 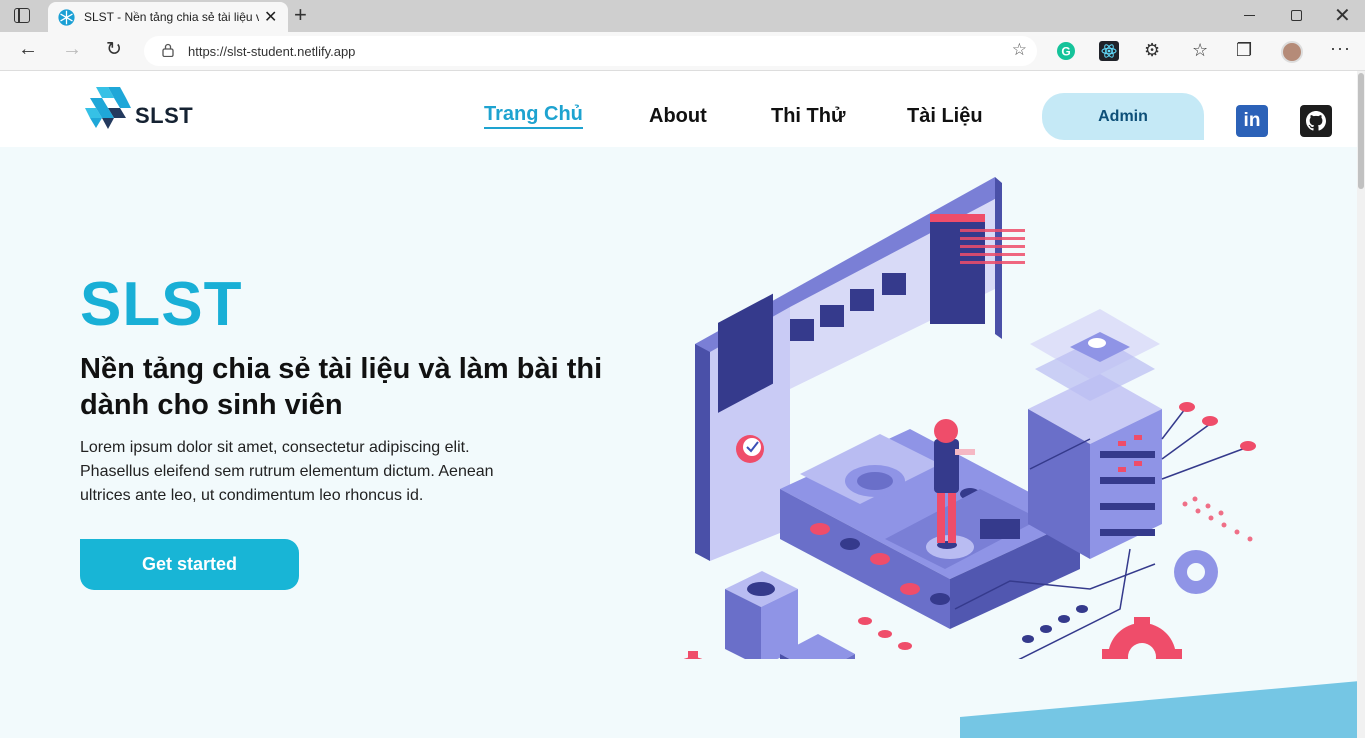 I want to click on nav-tai-lieu: Tài Liệu, so click(x=945, y=116).